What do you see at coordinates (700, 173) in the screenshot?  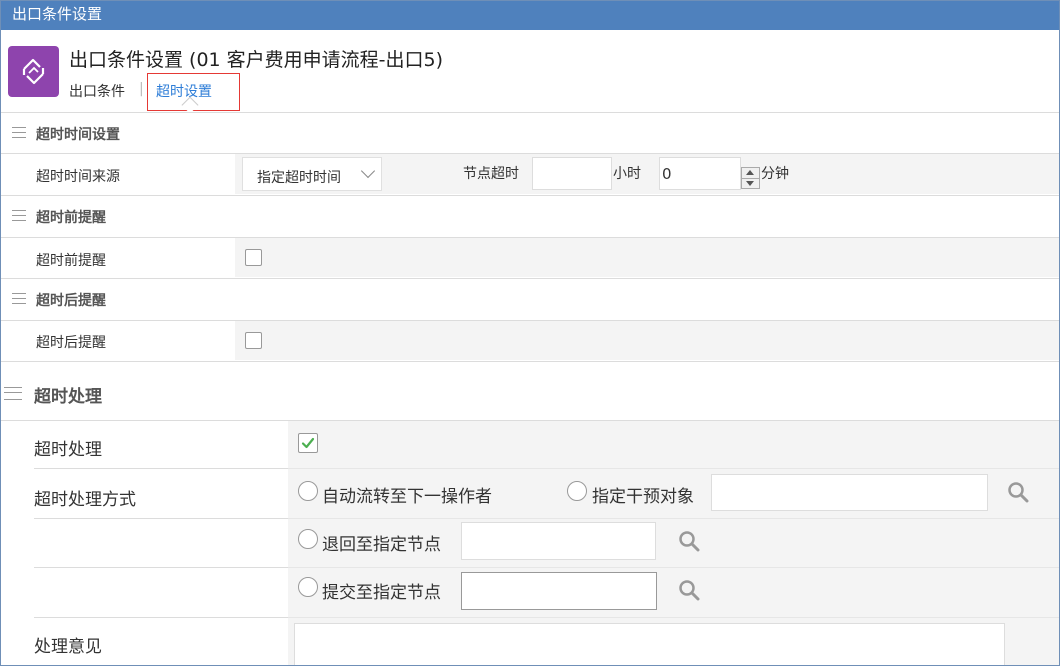 I see `minutes-input: 0` at bounding box center [700, 173].